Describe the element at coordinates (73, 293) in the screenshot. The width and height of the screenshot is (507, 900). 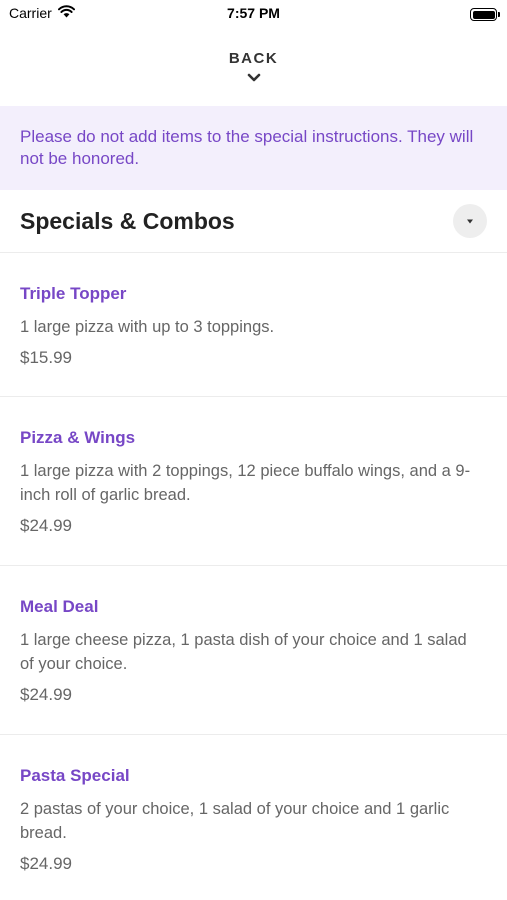
I see `menu-item-name: Triple Topper` at that location.